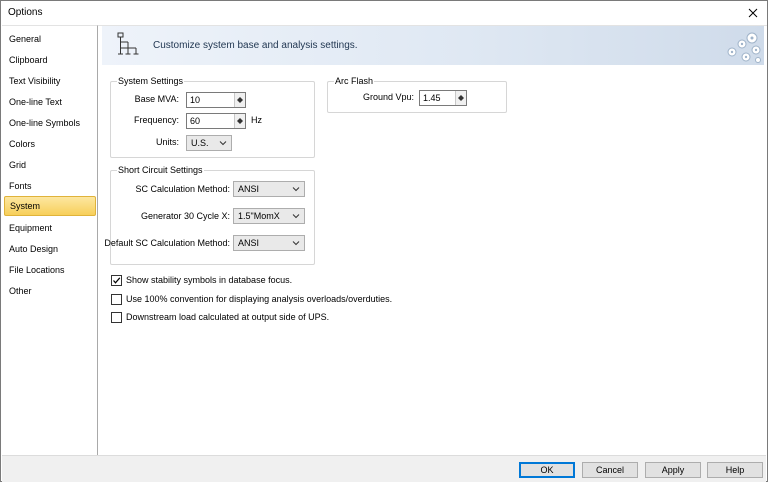  I want to click on generator-30-cycle-dropdown: 1.5"MomX, so click(269, 216).